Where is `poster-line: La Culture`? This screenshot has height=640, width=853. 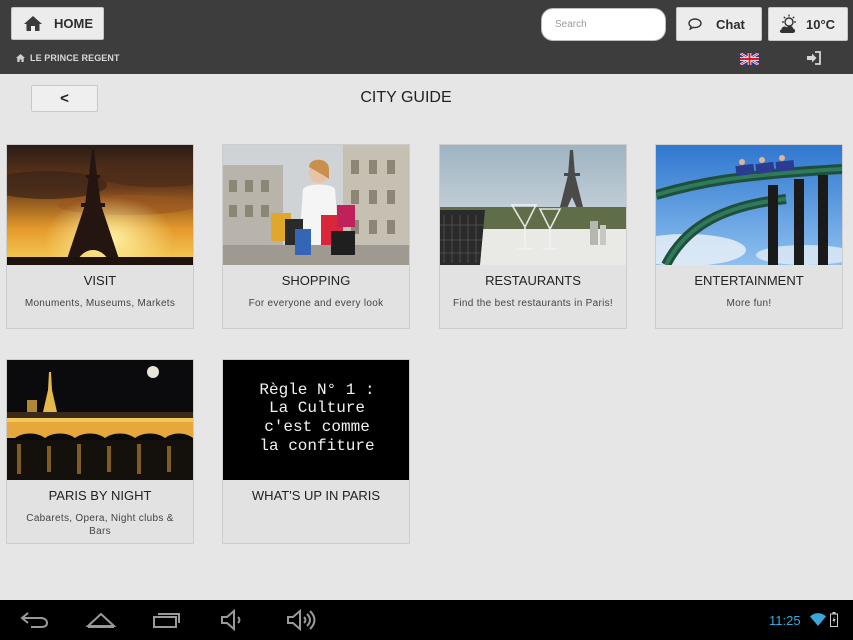
poster-line: La Culture is located at coordinates (317, 408).